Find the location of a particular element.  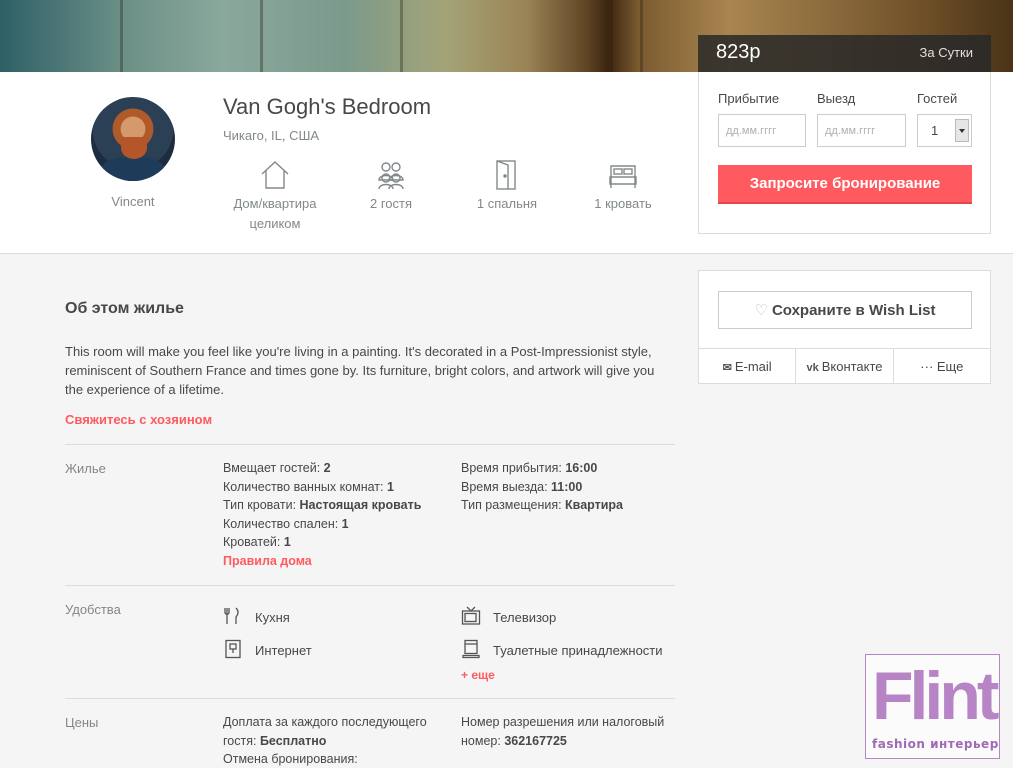

amenity-label: Кухня is located at coordinates (272, 617).